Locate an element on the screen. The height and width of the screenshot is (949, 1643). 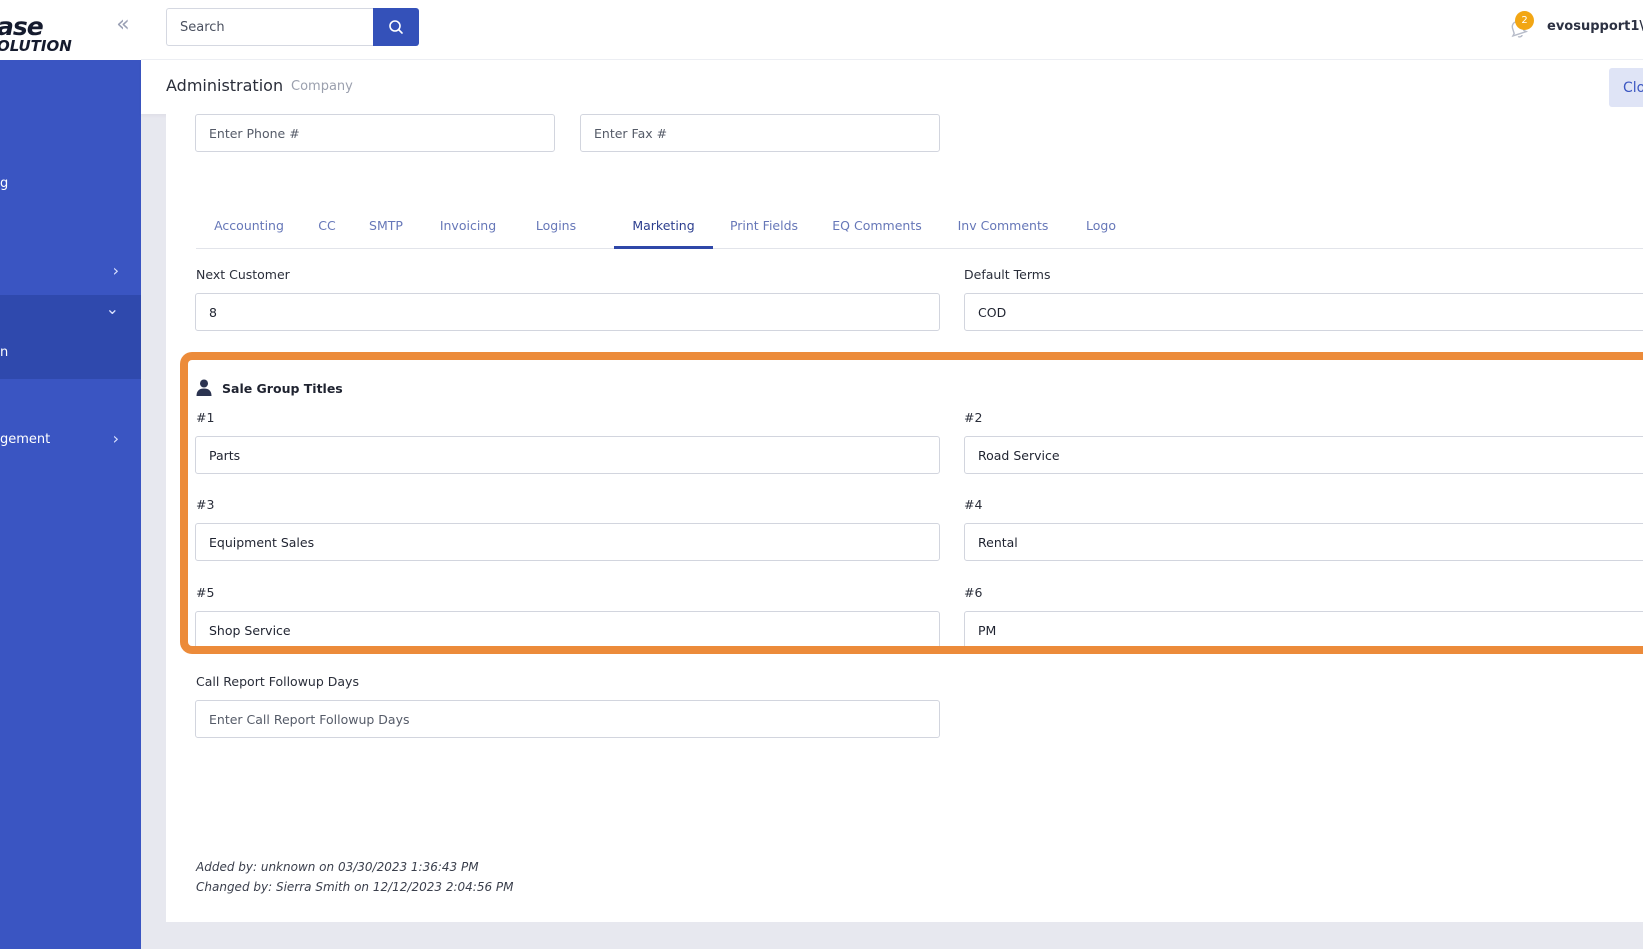
notification-badge: 2 is located at coordinates (1524, 20).